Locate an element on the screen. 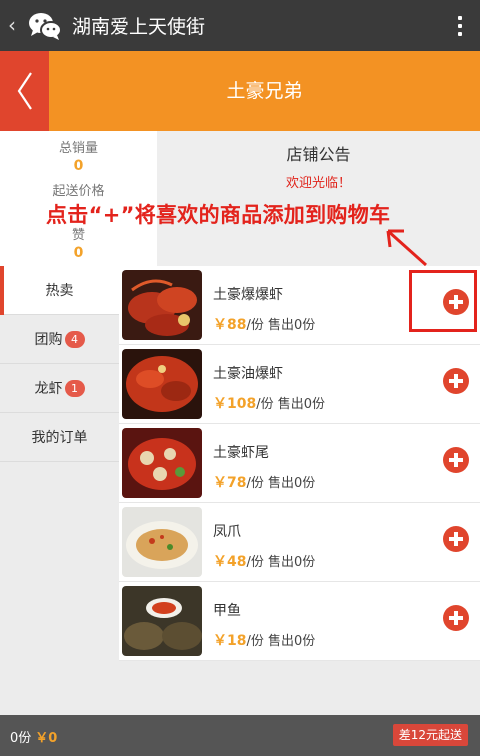  product-price: ￥108 is located at coordinates (235, 404).